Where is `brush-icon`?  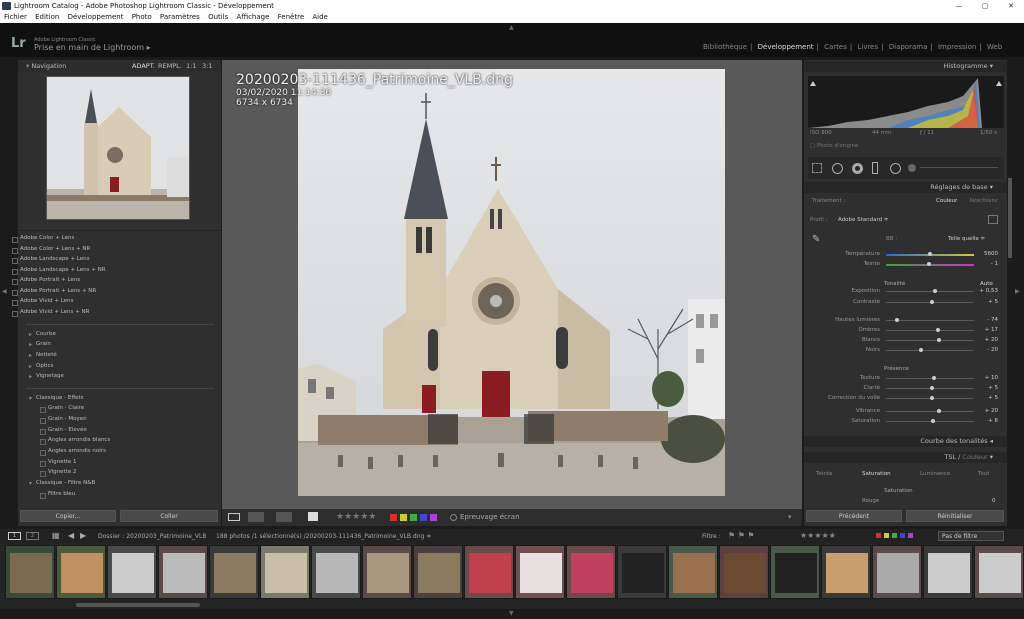 brush-icon is located at coordinates (912, 168).